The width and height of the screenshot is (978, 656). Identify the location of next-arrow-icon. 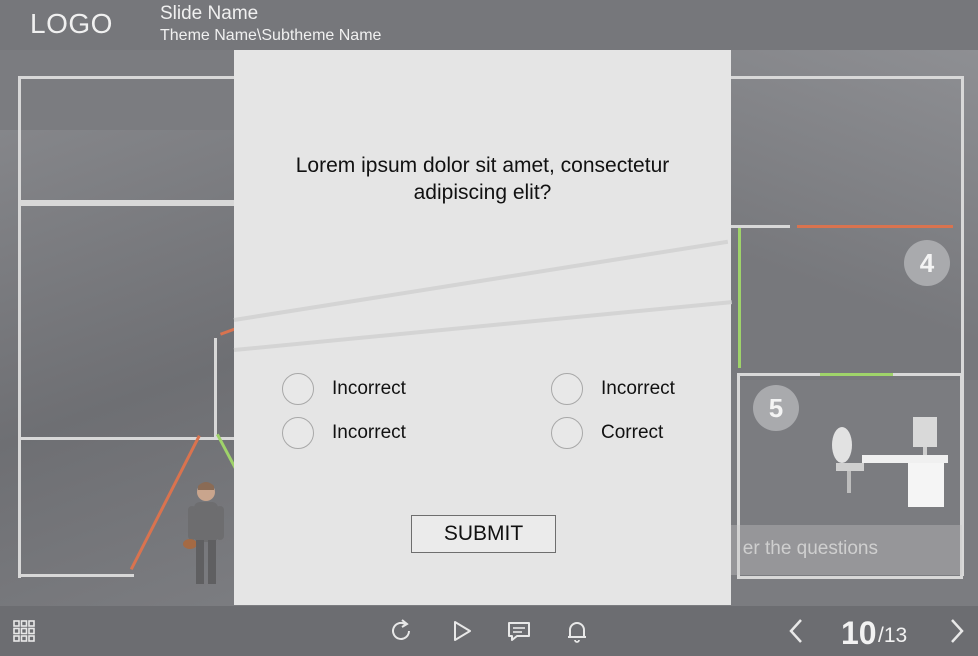
(956, 631).